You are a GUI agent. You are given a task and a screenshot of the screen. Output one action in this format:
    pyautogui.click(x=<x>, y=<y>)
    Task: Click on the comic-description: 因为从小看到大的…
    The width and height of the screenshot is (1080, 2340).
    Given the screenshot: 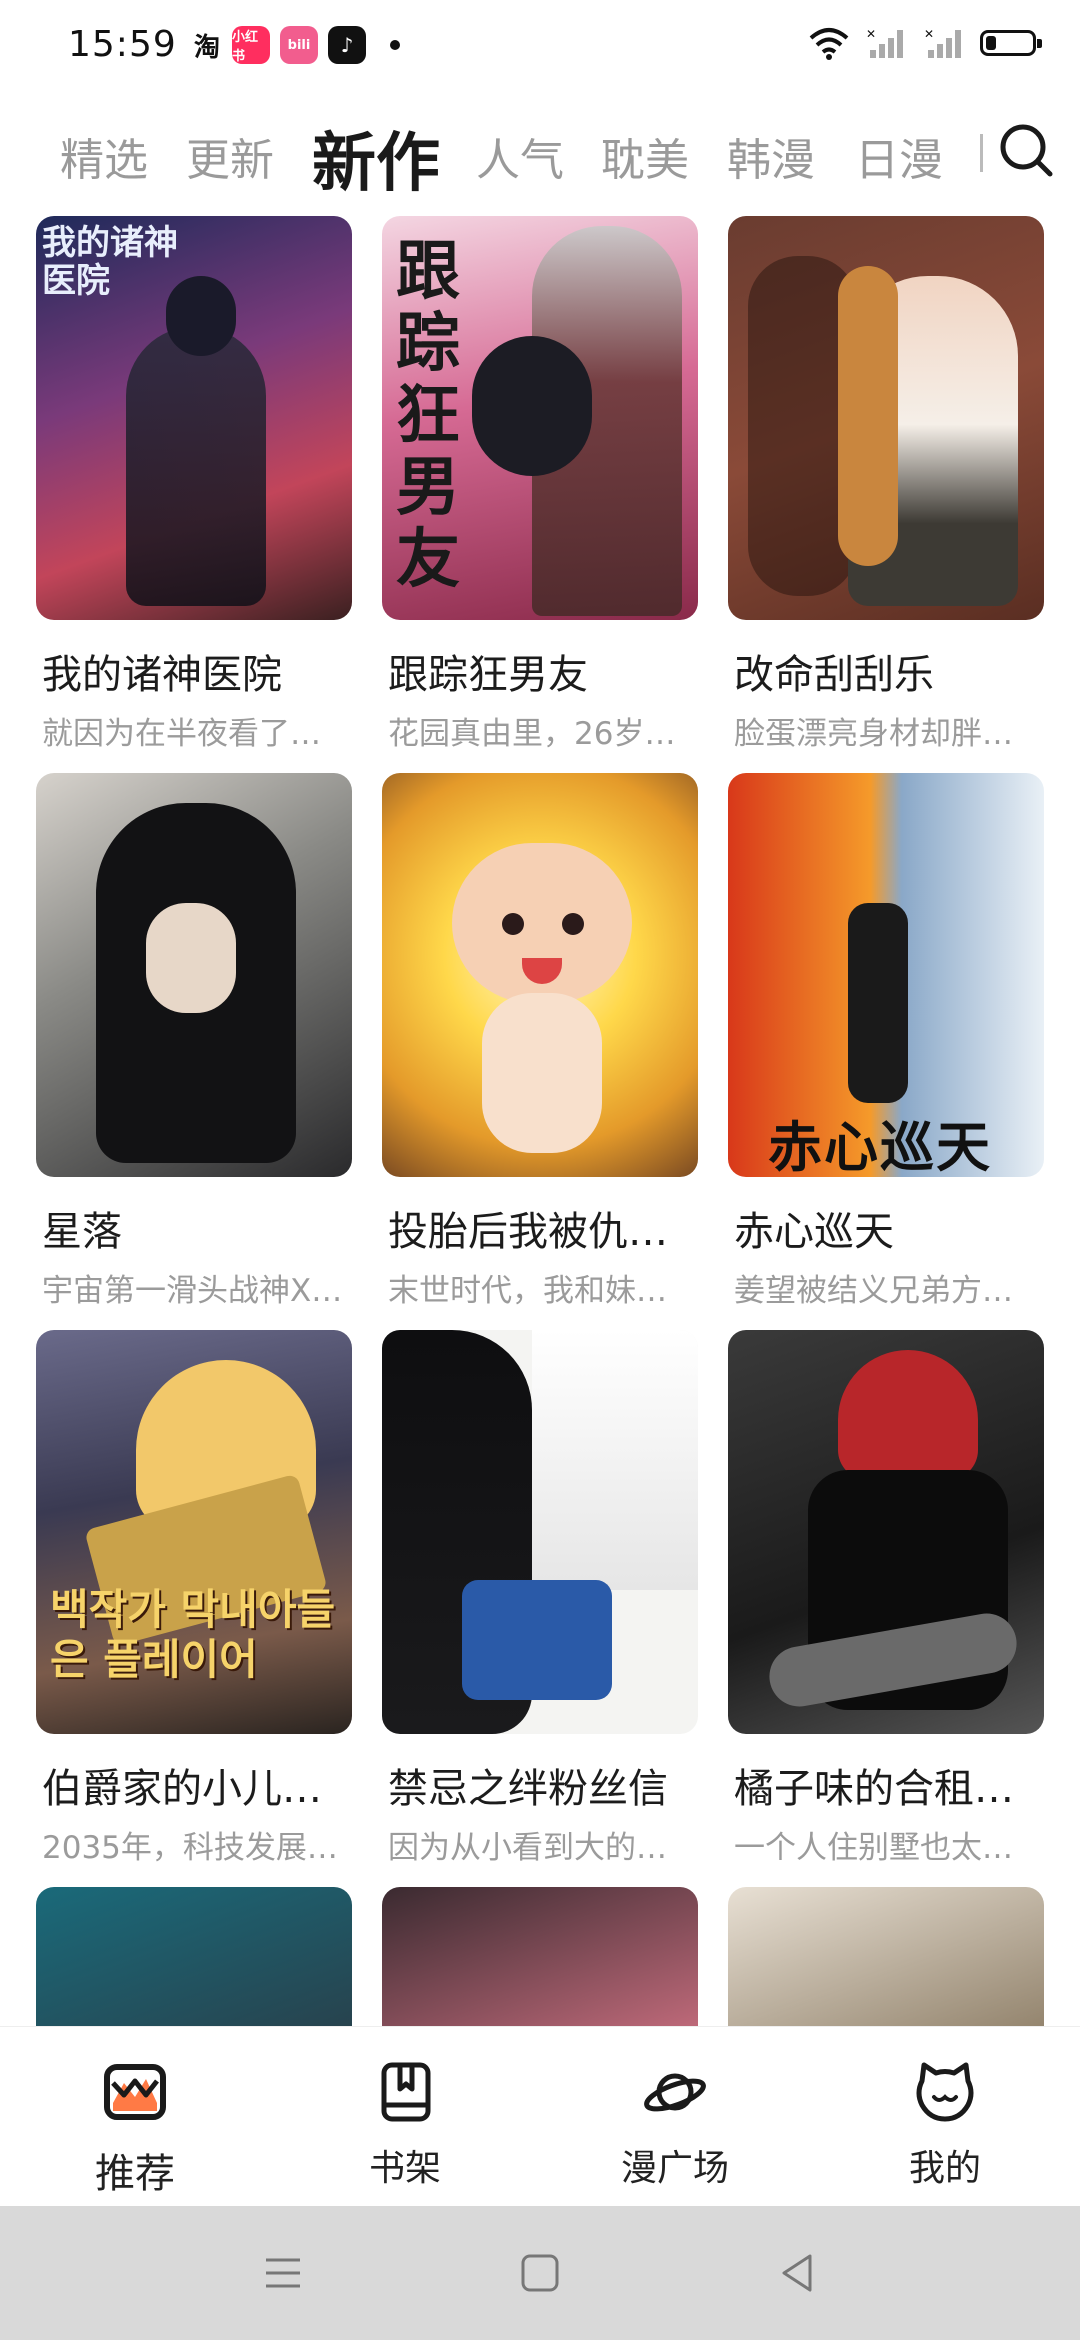 What is the action you would take?
    pyautogui.click(x=527, y=1848)
    